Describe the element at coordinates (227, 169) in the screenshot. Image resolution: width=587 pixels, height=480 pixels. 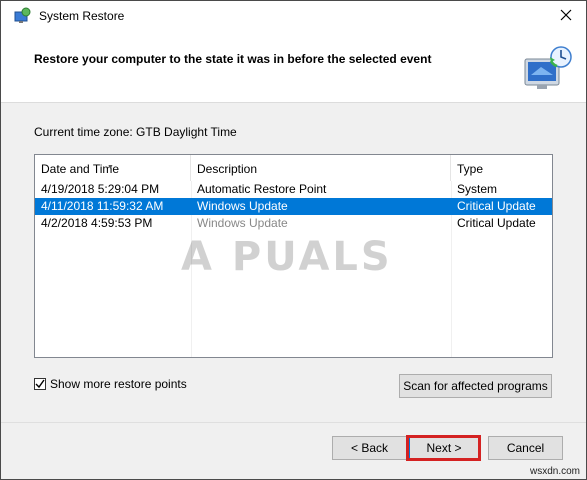
I see `column-description-label: Description` at that location.